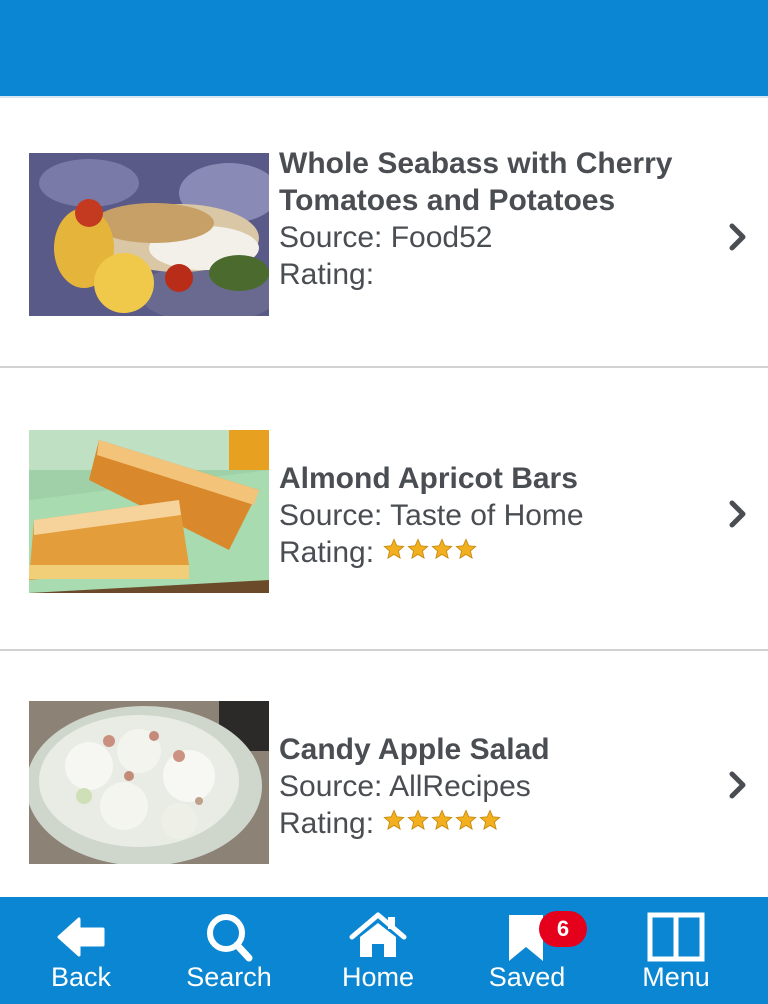 The width and height of the screenshot is (768, 1004). I want to click on tab-home: Home, so click(378, 950).